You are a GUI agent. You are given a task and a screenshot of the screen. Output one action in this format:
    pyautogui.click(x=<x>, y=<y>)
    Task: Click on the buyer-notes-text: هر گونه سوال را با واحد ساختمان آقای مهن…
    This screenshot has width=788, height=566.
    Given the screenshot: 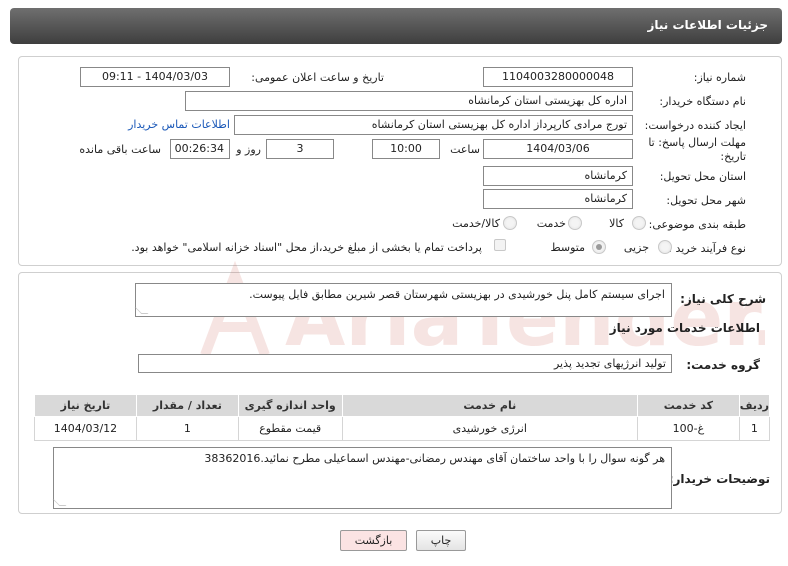 What is the action you would take?
    pyautogui.click(x=434, y=458)
    